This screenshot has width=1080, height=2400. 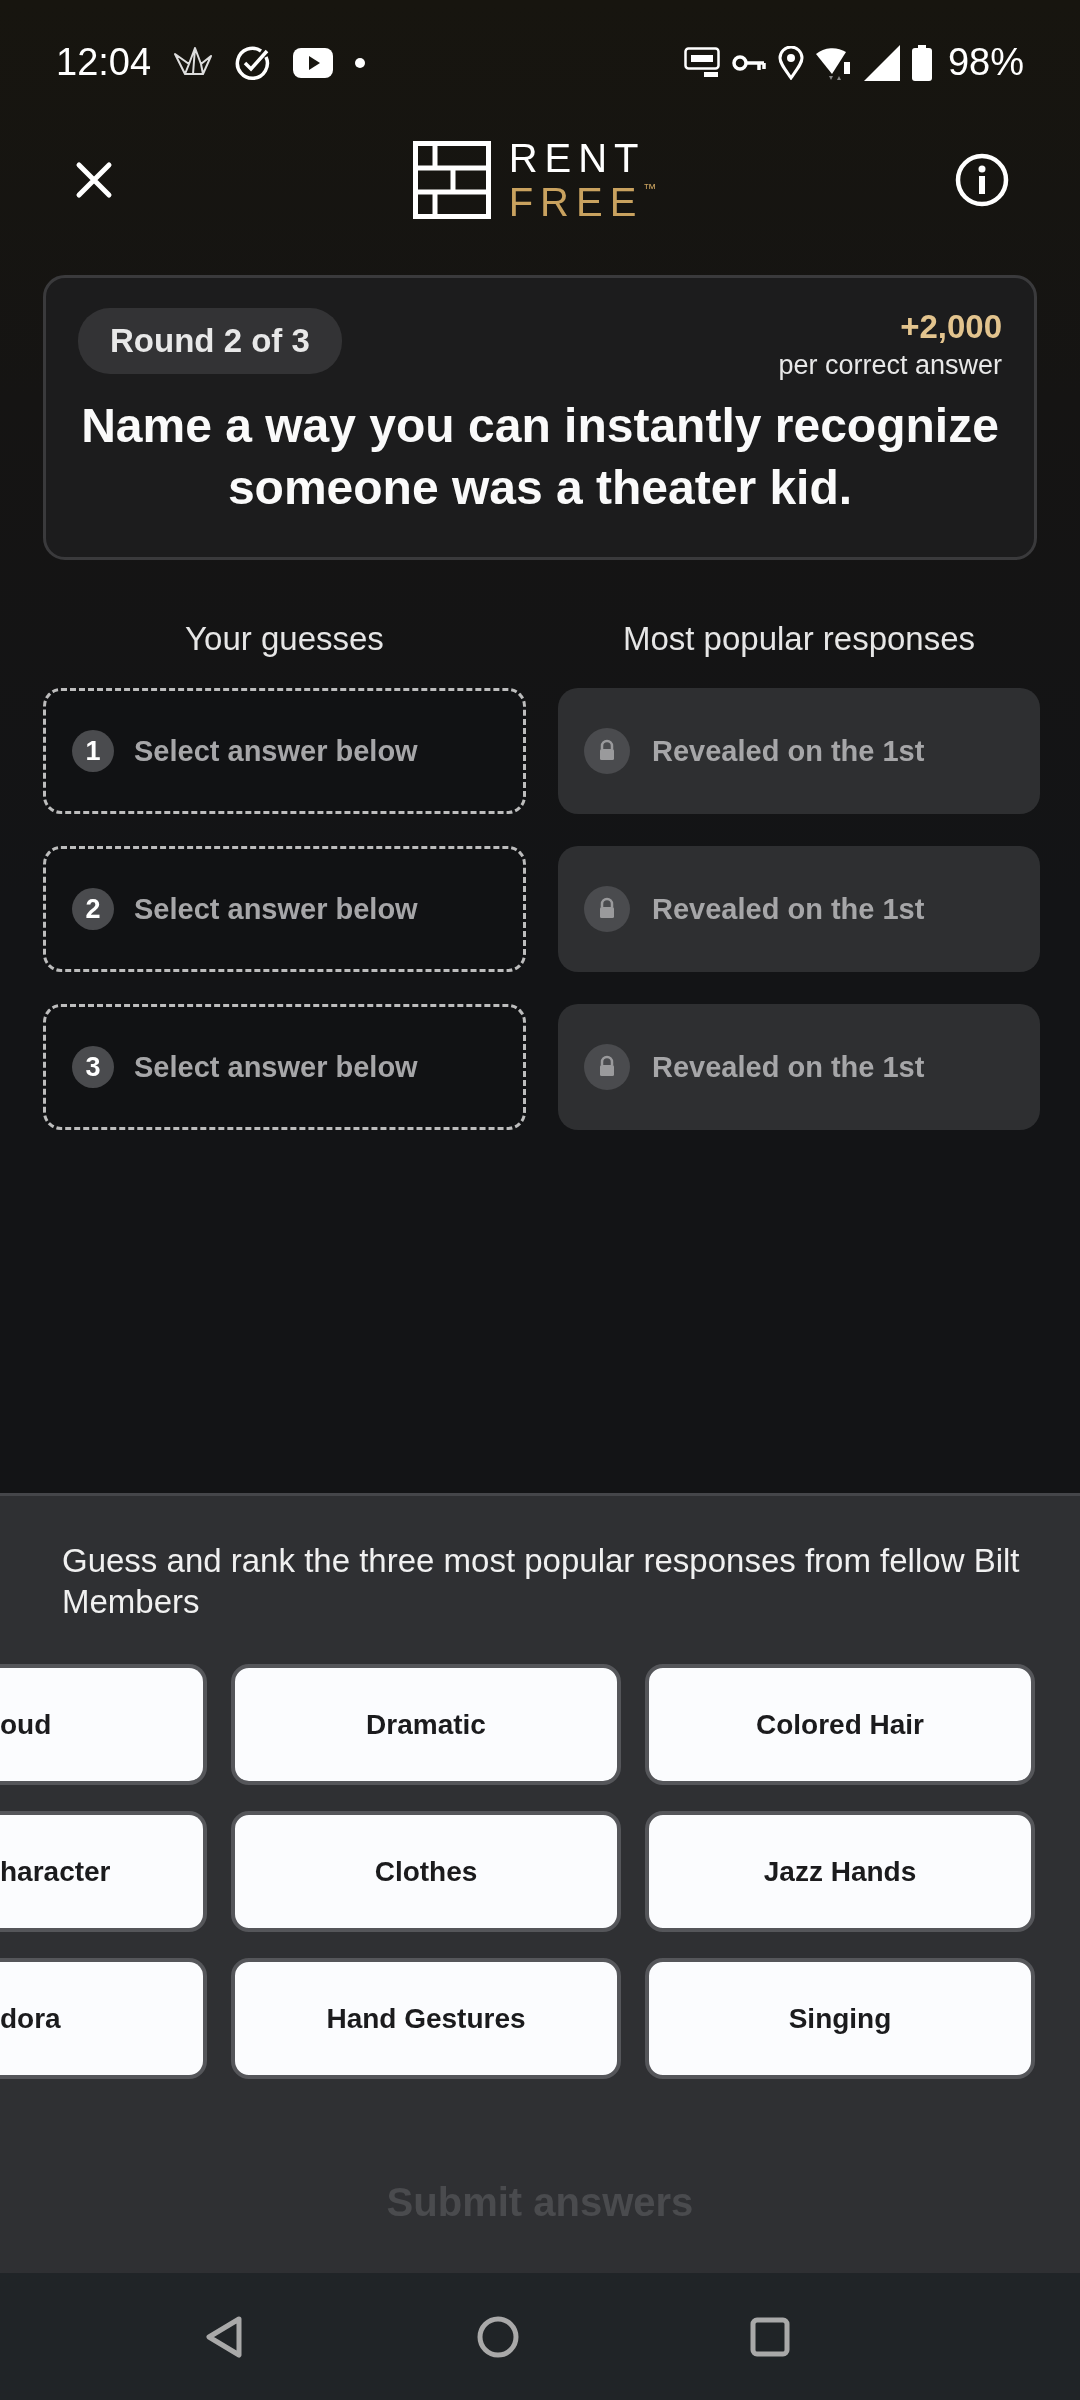 I want to click on cell-signal-icon, so click(x=881, y=62).